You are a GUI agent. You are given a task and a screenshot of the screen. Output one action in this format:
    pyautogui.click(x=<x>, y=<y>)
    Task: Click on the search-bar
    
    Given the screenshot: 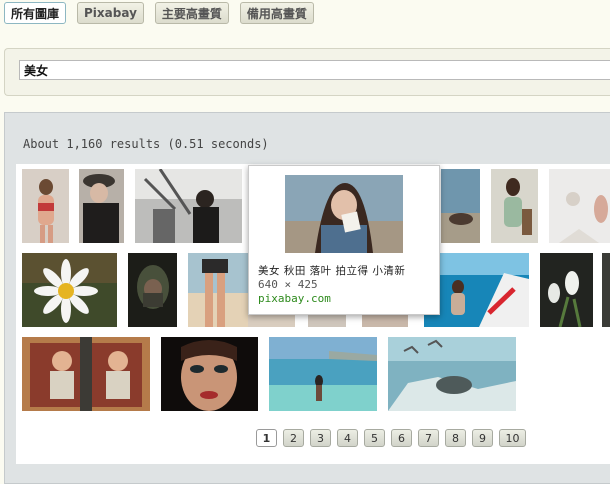 What is the action you would take?
    pyautogui.click(x=307, y=72)
    